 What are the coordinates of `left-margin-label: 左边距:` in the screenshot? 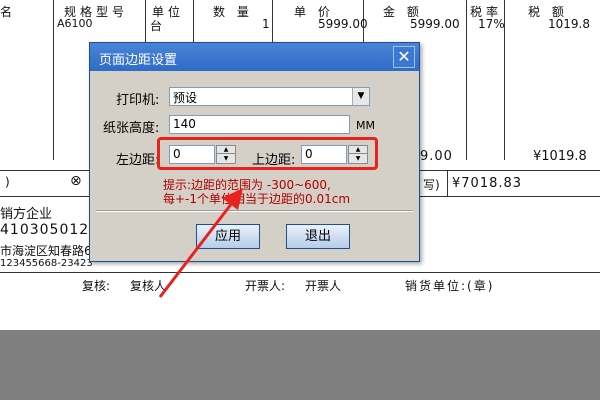 It's located at (138, 160).